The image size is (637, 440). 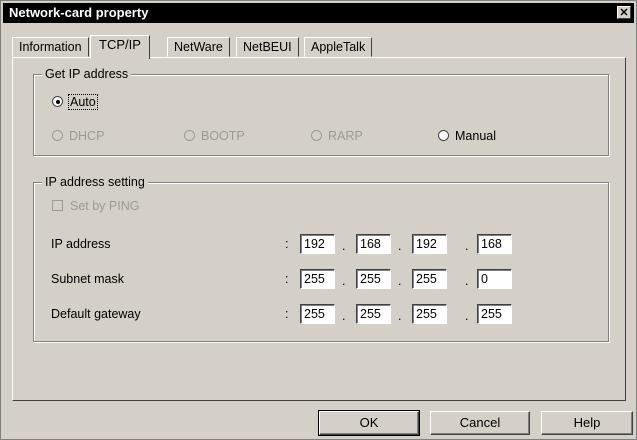 What do you see at coordinates (318, 13) in the screenshot?
I see `title-bar: Network-card property ✕` at bounding box center [318, 13].